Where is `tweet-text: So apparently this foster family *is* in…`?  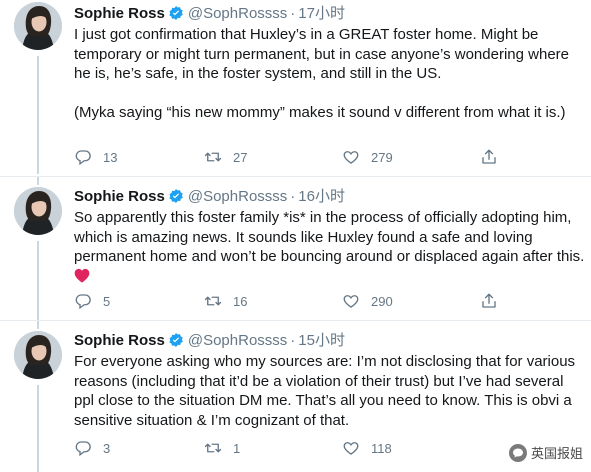
tweet-text: So apparently this foster family *is* in… is located at coordinates (330, 247).